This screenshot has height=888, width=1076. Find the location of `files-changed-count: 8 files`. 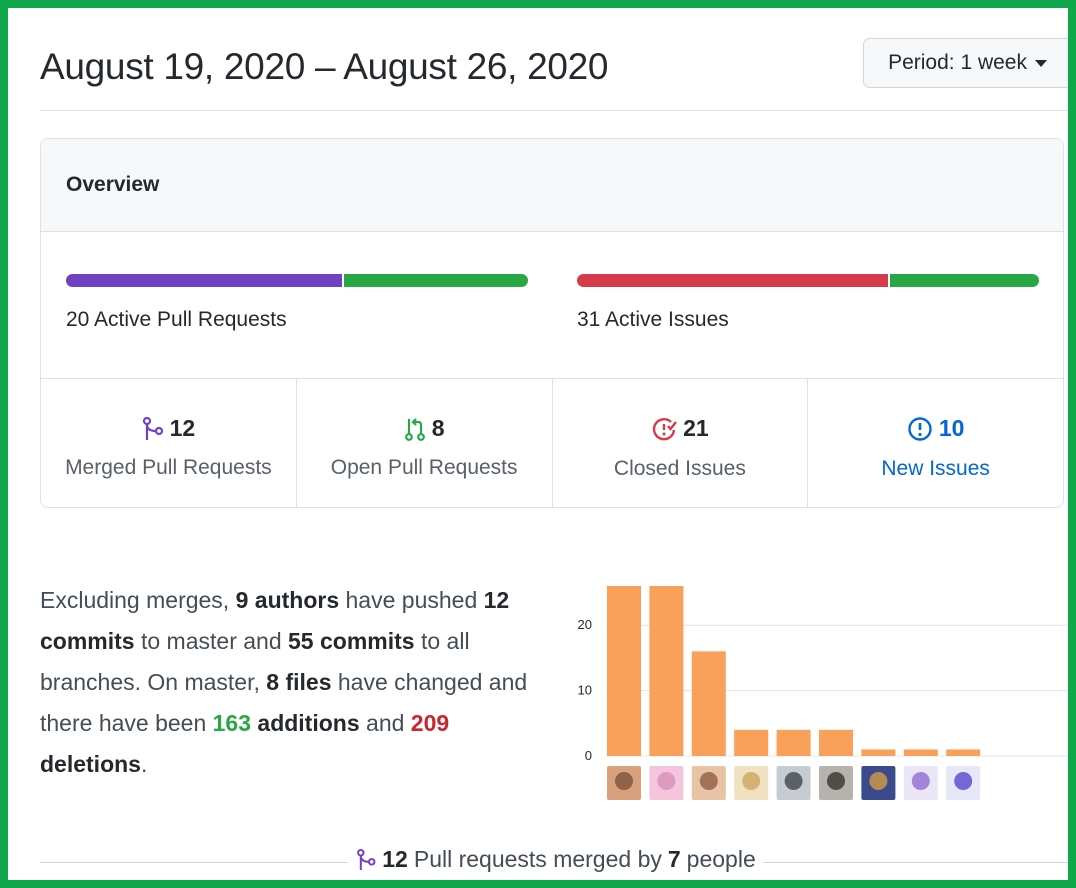

files-changed-count: 8 files is located at coordinates (299, 682).